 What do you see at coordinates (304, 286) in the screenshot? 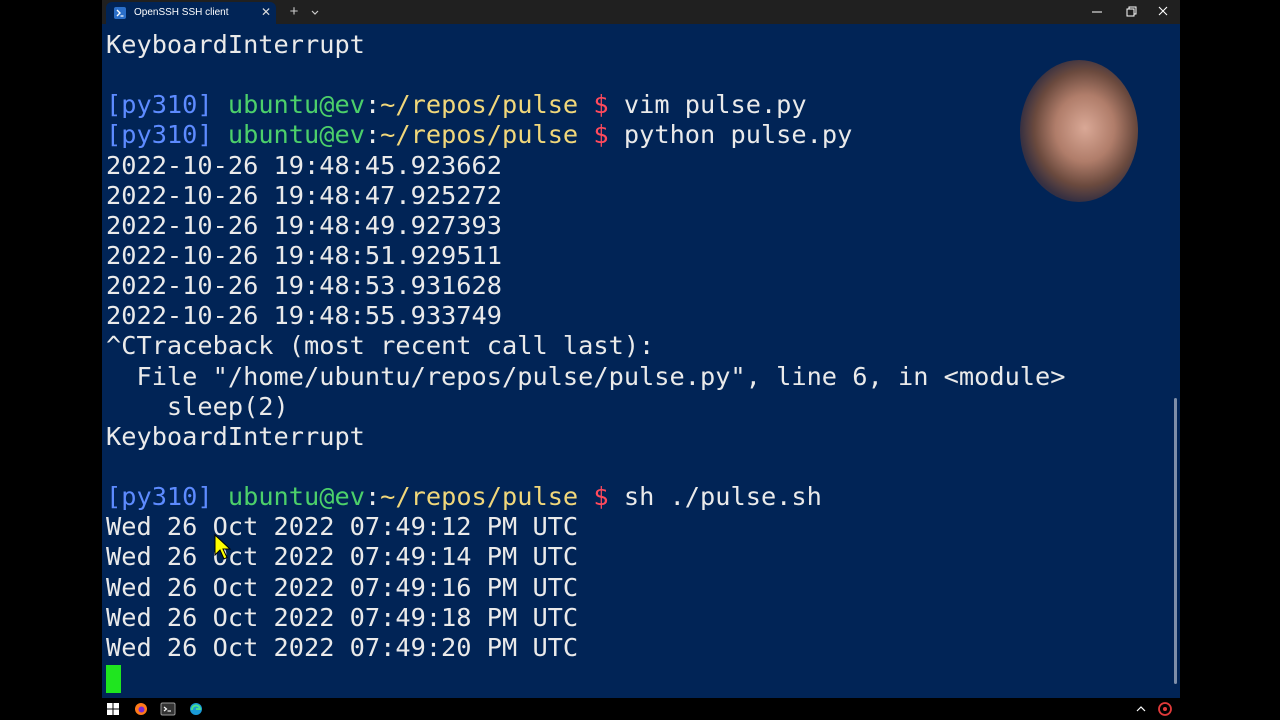
I see `output-line: 2022-10-26 19:48:53.931628` at bounding box center [304, 286].